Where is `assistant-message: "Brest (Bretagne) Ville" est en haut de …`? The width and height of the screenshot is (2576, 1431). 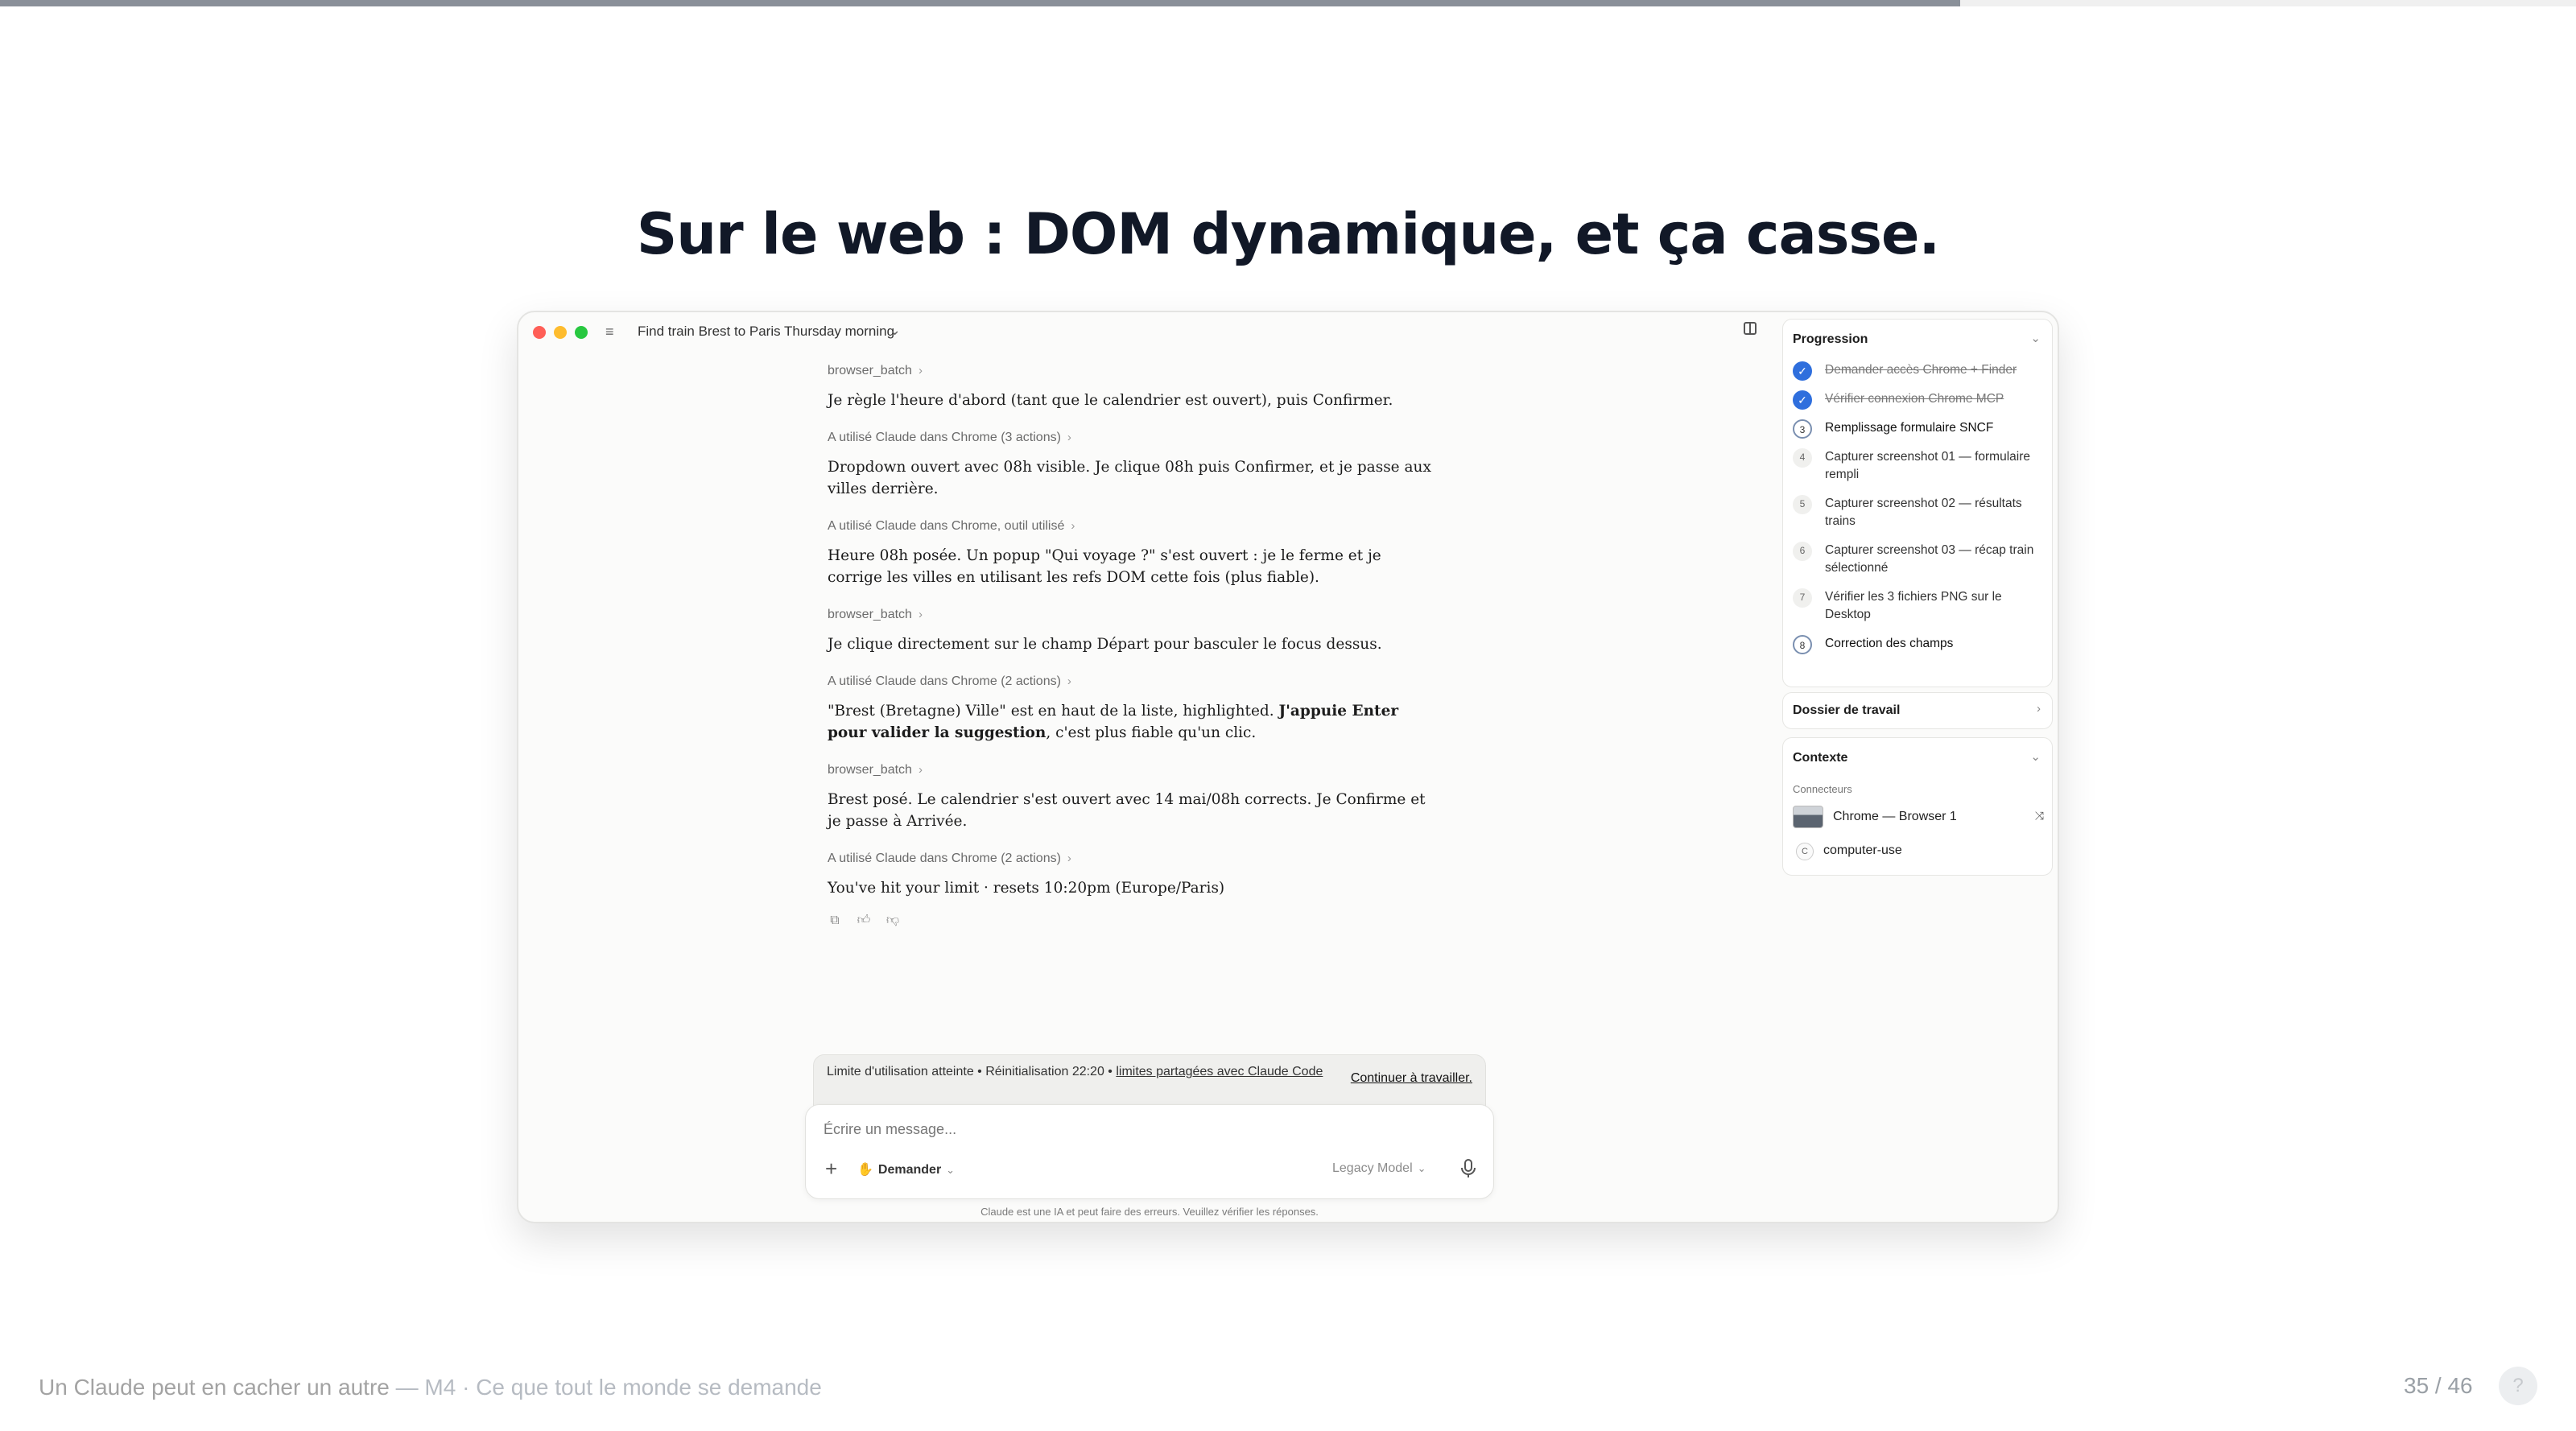 assistant-message: "Brest (Bretagne) Ville" est en haut de … is located at coordinates (1113, 722).